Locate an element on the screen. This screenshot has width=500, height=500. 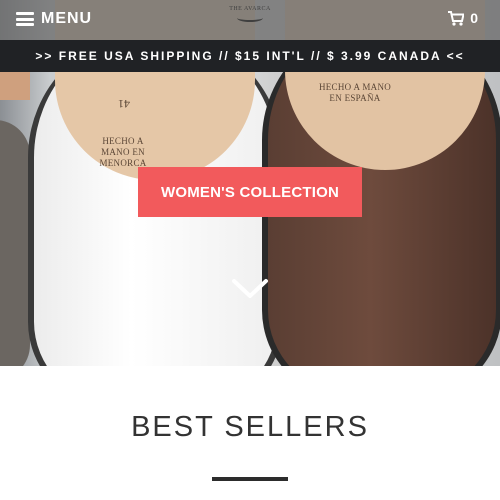
shoe-partial-left is located at coordinates (15, 243).